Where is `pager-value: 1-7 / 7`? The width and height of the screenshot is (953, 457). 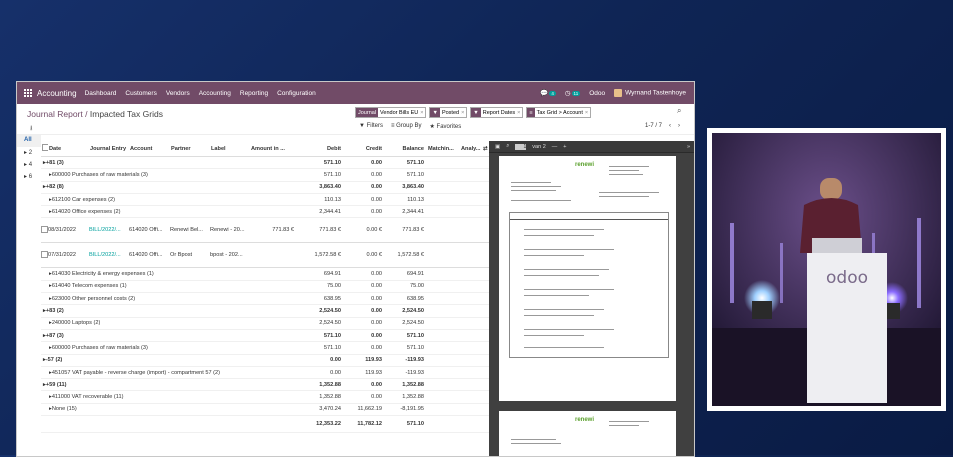
pager-value: 1-7 / 7 is located at coordinates (653, 126).